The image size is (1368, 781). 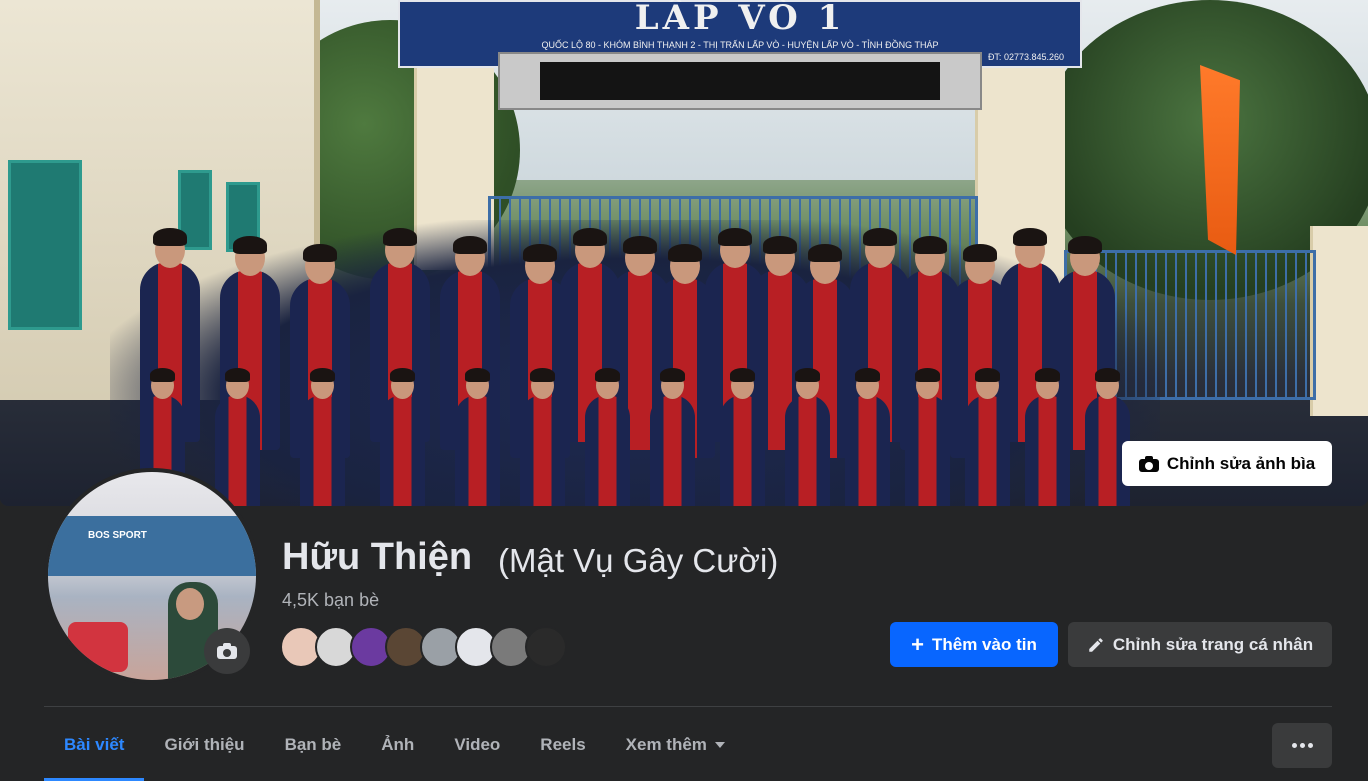 What do you see at coordinates (984, 644) in the screenshot?
I see `add-to-story-label: Thêm vào tin` at bounding box center [984, 644].